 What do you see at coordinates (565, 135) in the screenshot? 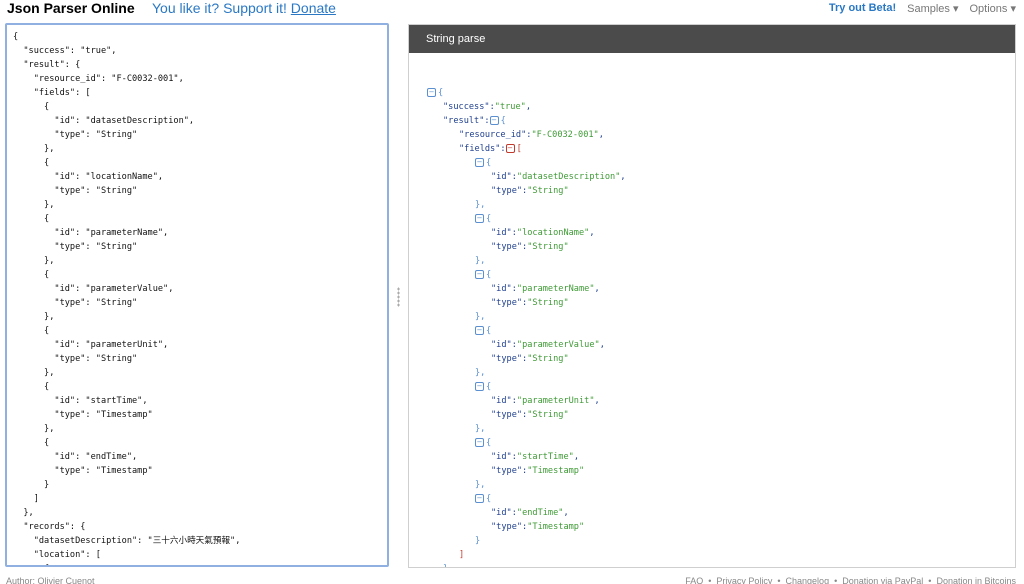
I see `tree-value: "F-C0032-001"` at bounding box center [565, 135].